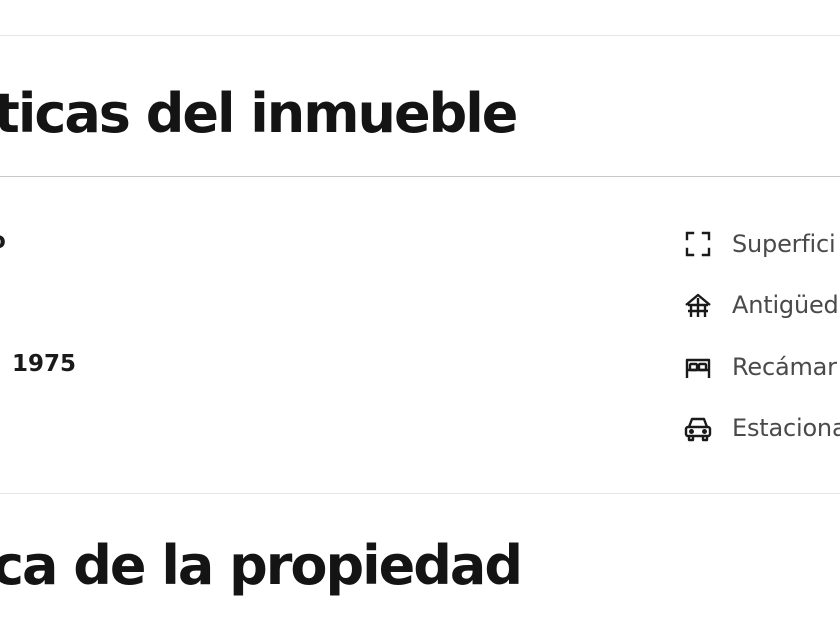  Describe the element at coordinates (420, 493) in the screenshot. I see `divider-section` at that location.